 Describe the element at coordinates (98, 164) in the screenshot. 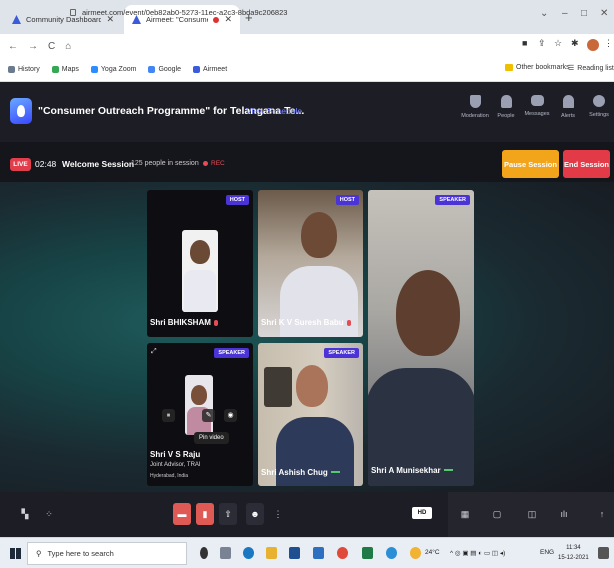

I see `session-name: Welcome Session` at that location.